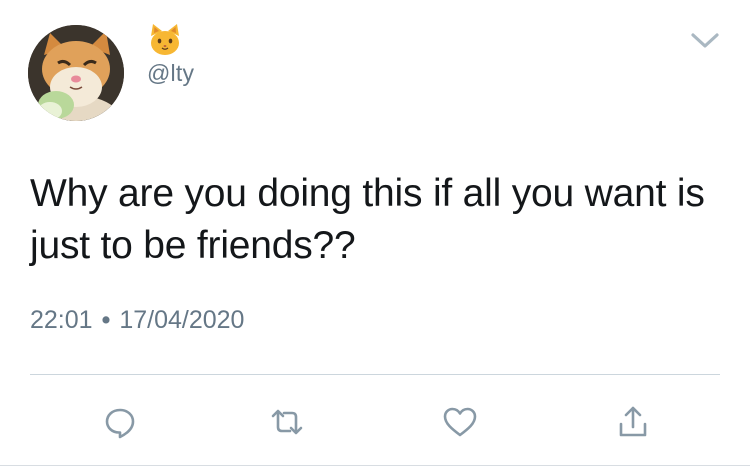 The image size is (750, 468). What do you see at coordinates (375, 465) in the screenshot?
I see `bottom-border` at bounding box center [375, 465].